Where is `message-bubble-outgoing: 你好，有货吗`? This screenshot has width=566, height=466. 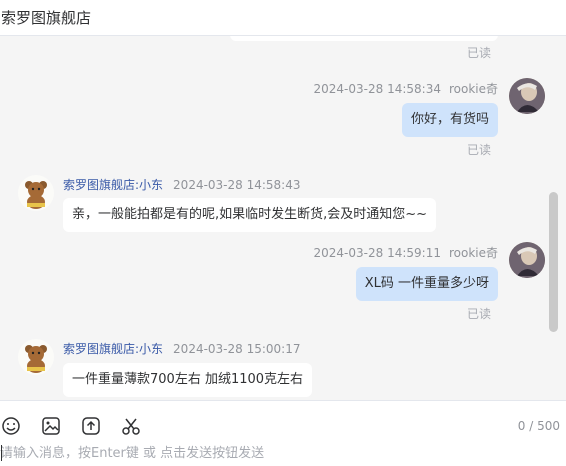
message-bubble-outgoing: 你好，有货吗 is located at coordinates (449, 120).